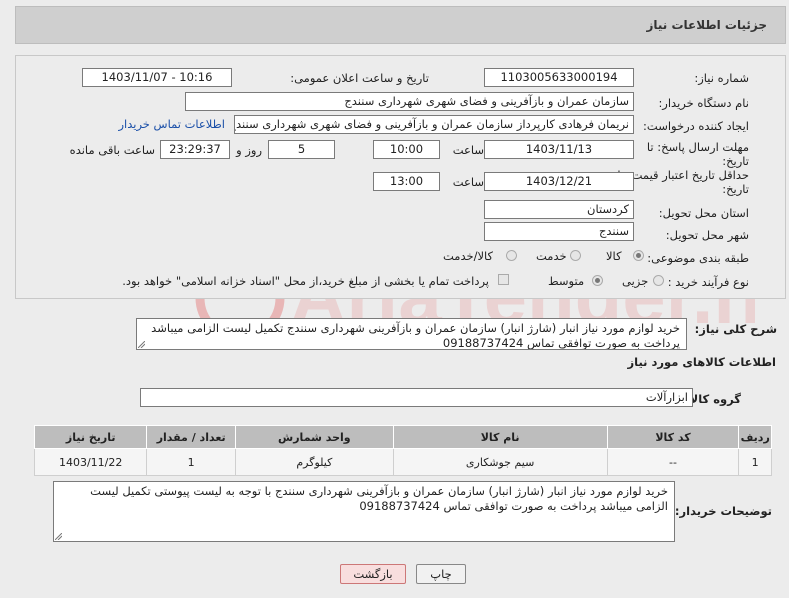 This screenshot has height=598, width=789. I want to click on remaining-time-field: 23:29:37, so click(195, 149).